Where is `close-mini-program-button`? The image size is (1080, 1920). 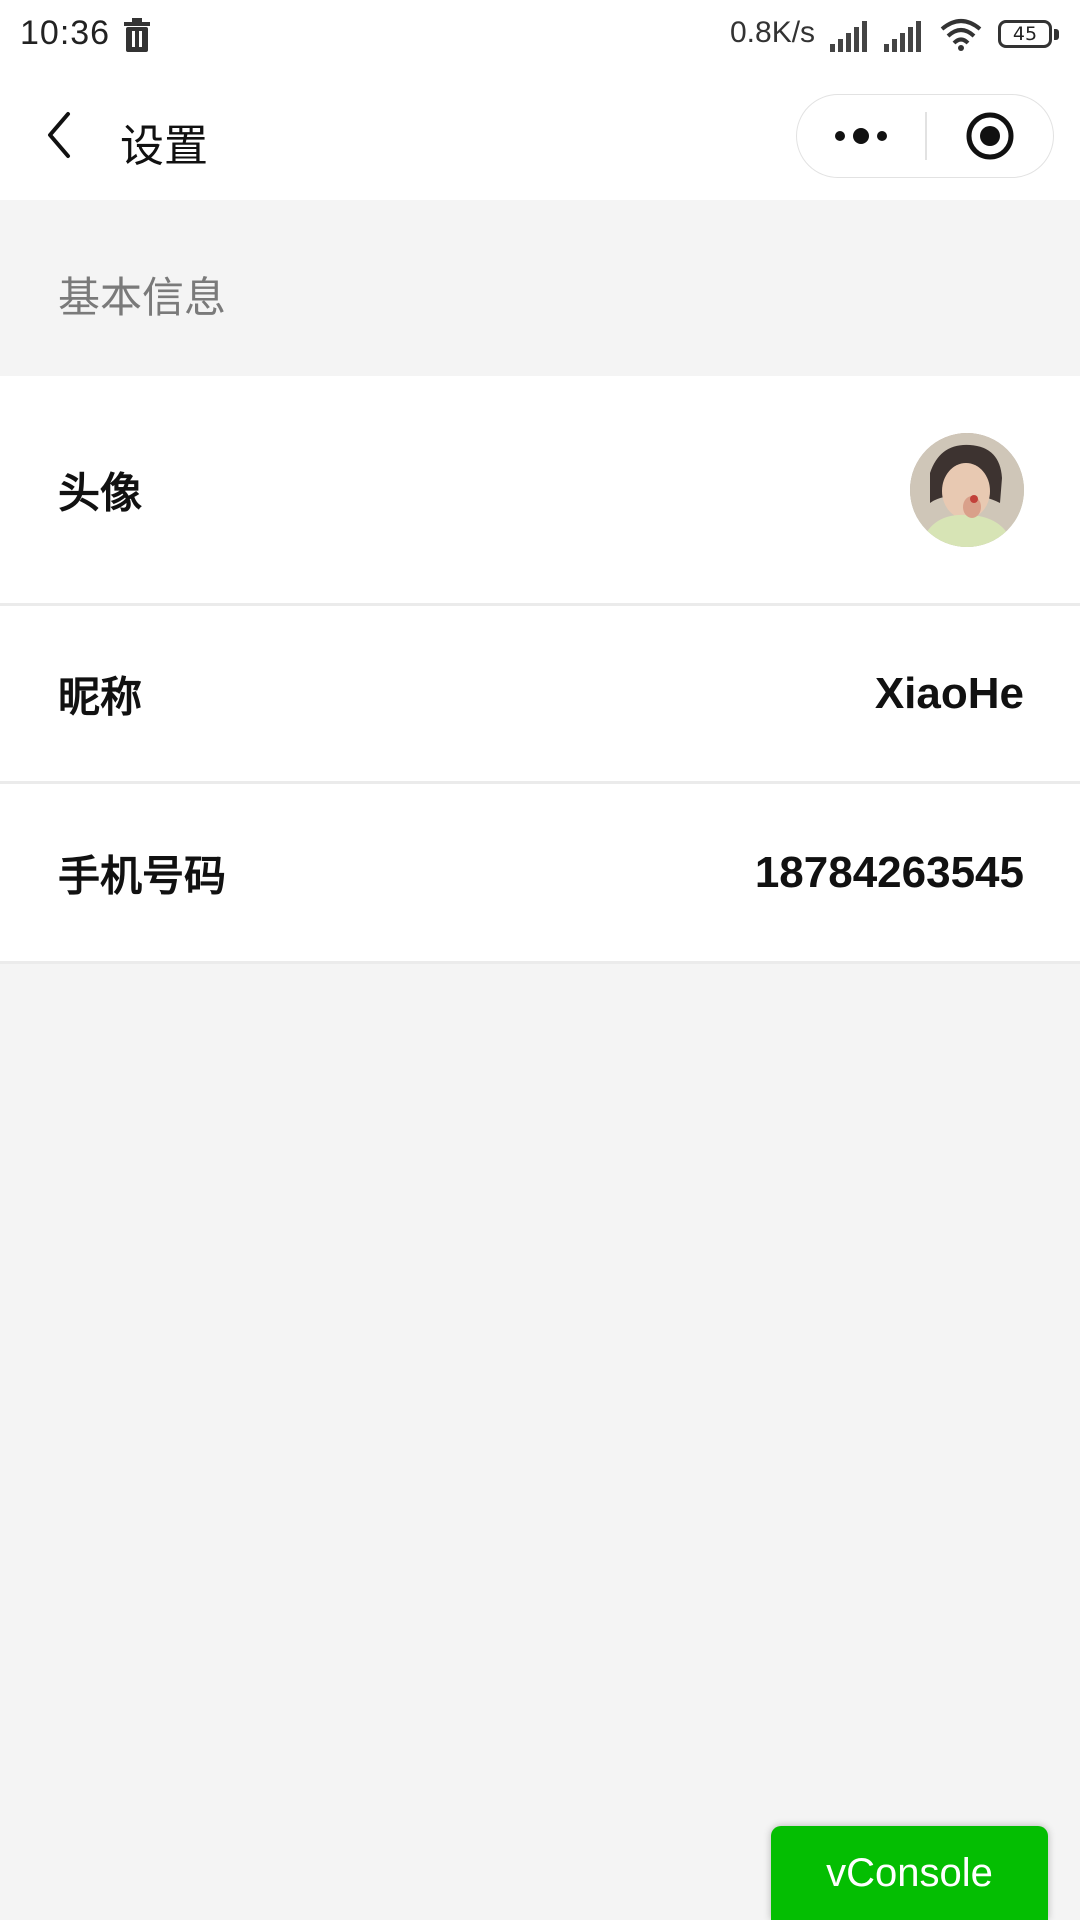 close-mini-program-button is located at coordinates (990, 136).